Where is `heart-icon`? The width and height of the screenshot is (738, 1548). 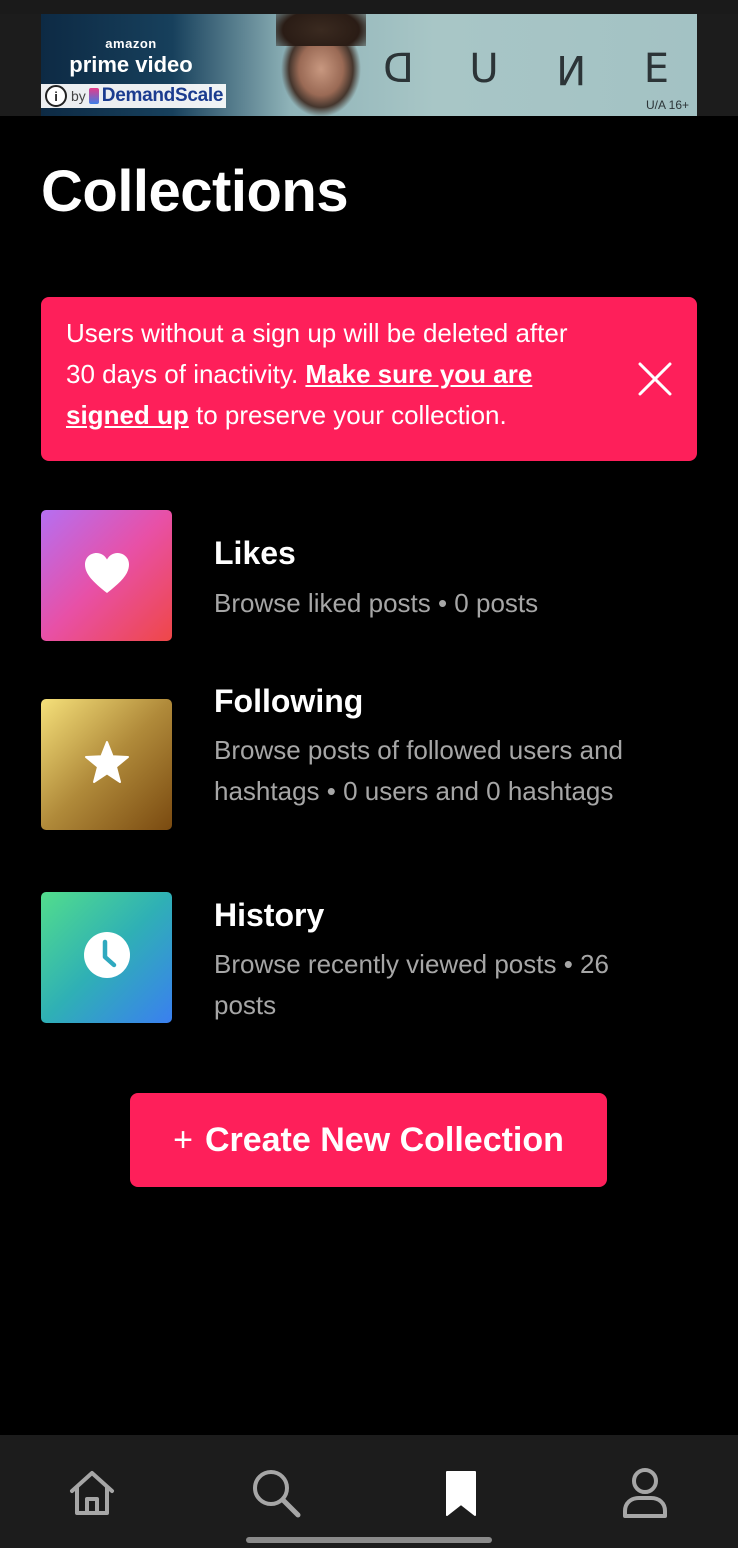
heart-icon is located at coordinates (107, 575).